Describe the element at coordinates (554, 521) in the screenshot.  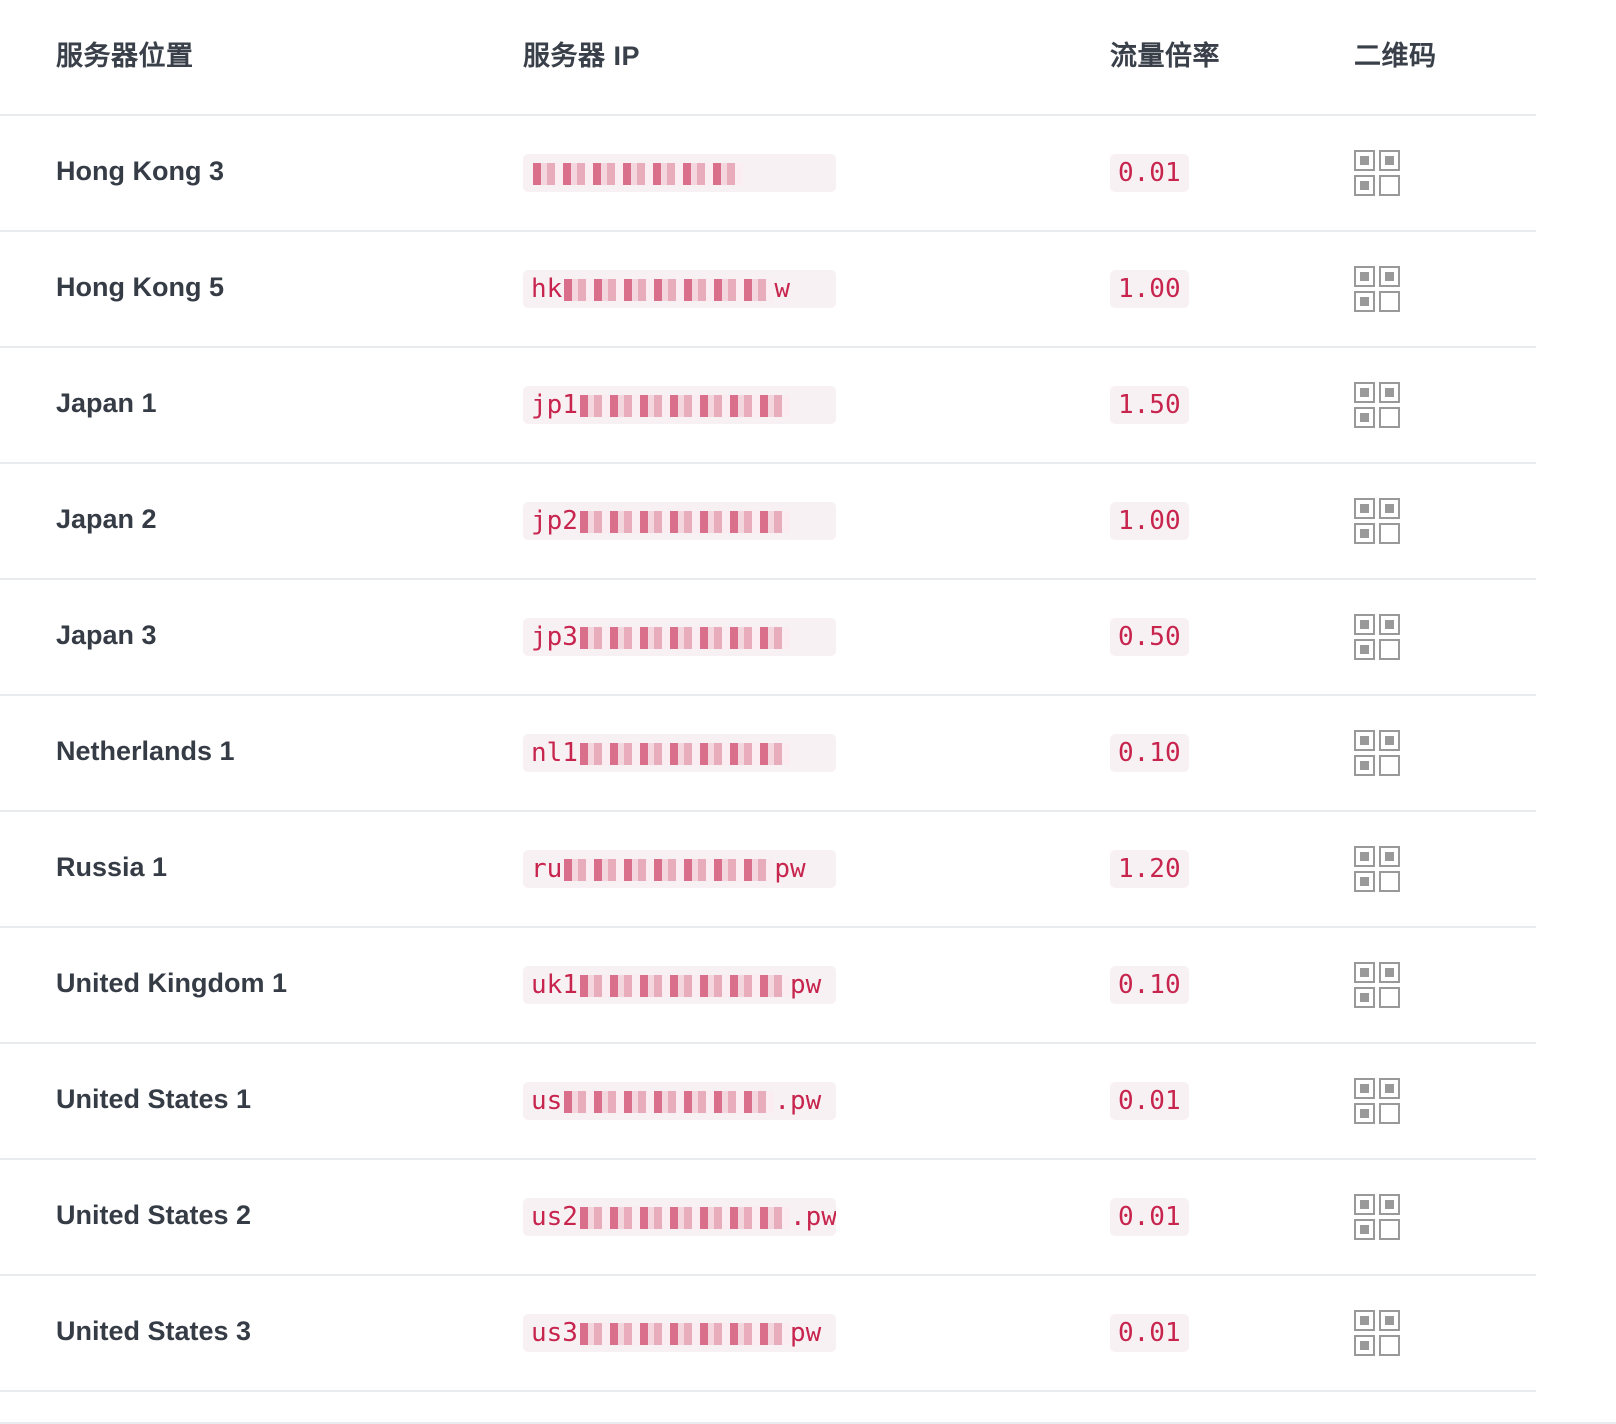
I see `server-ip-prefix: jp2` at that location.